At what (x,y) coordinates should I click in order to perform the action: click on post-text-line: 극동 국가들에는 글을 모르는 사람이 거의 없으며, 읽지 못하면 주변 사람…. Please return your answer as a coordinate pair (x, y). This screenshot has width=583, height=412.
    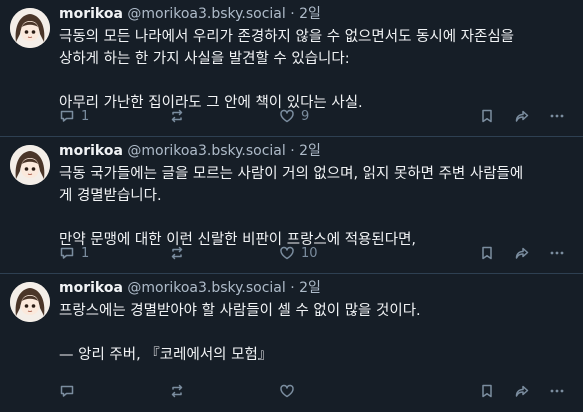
    Looking at the image, I should click on (291, 174).